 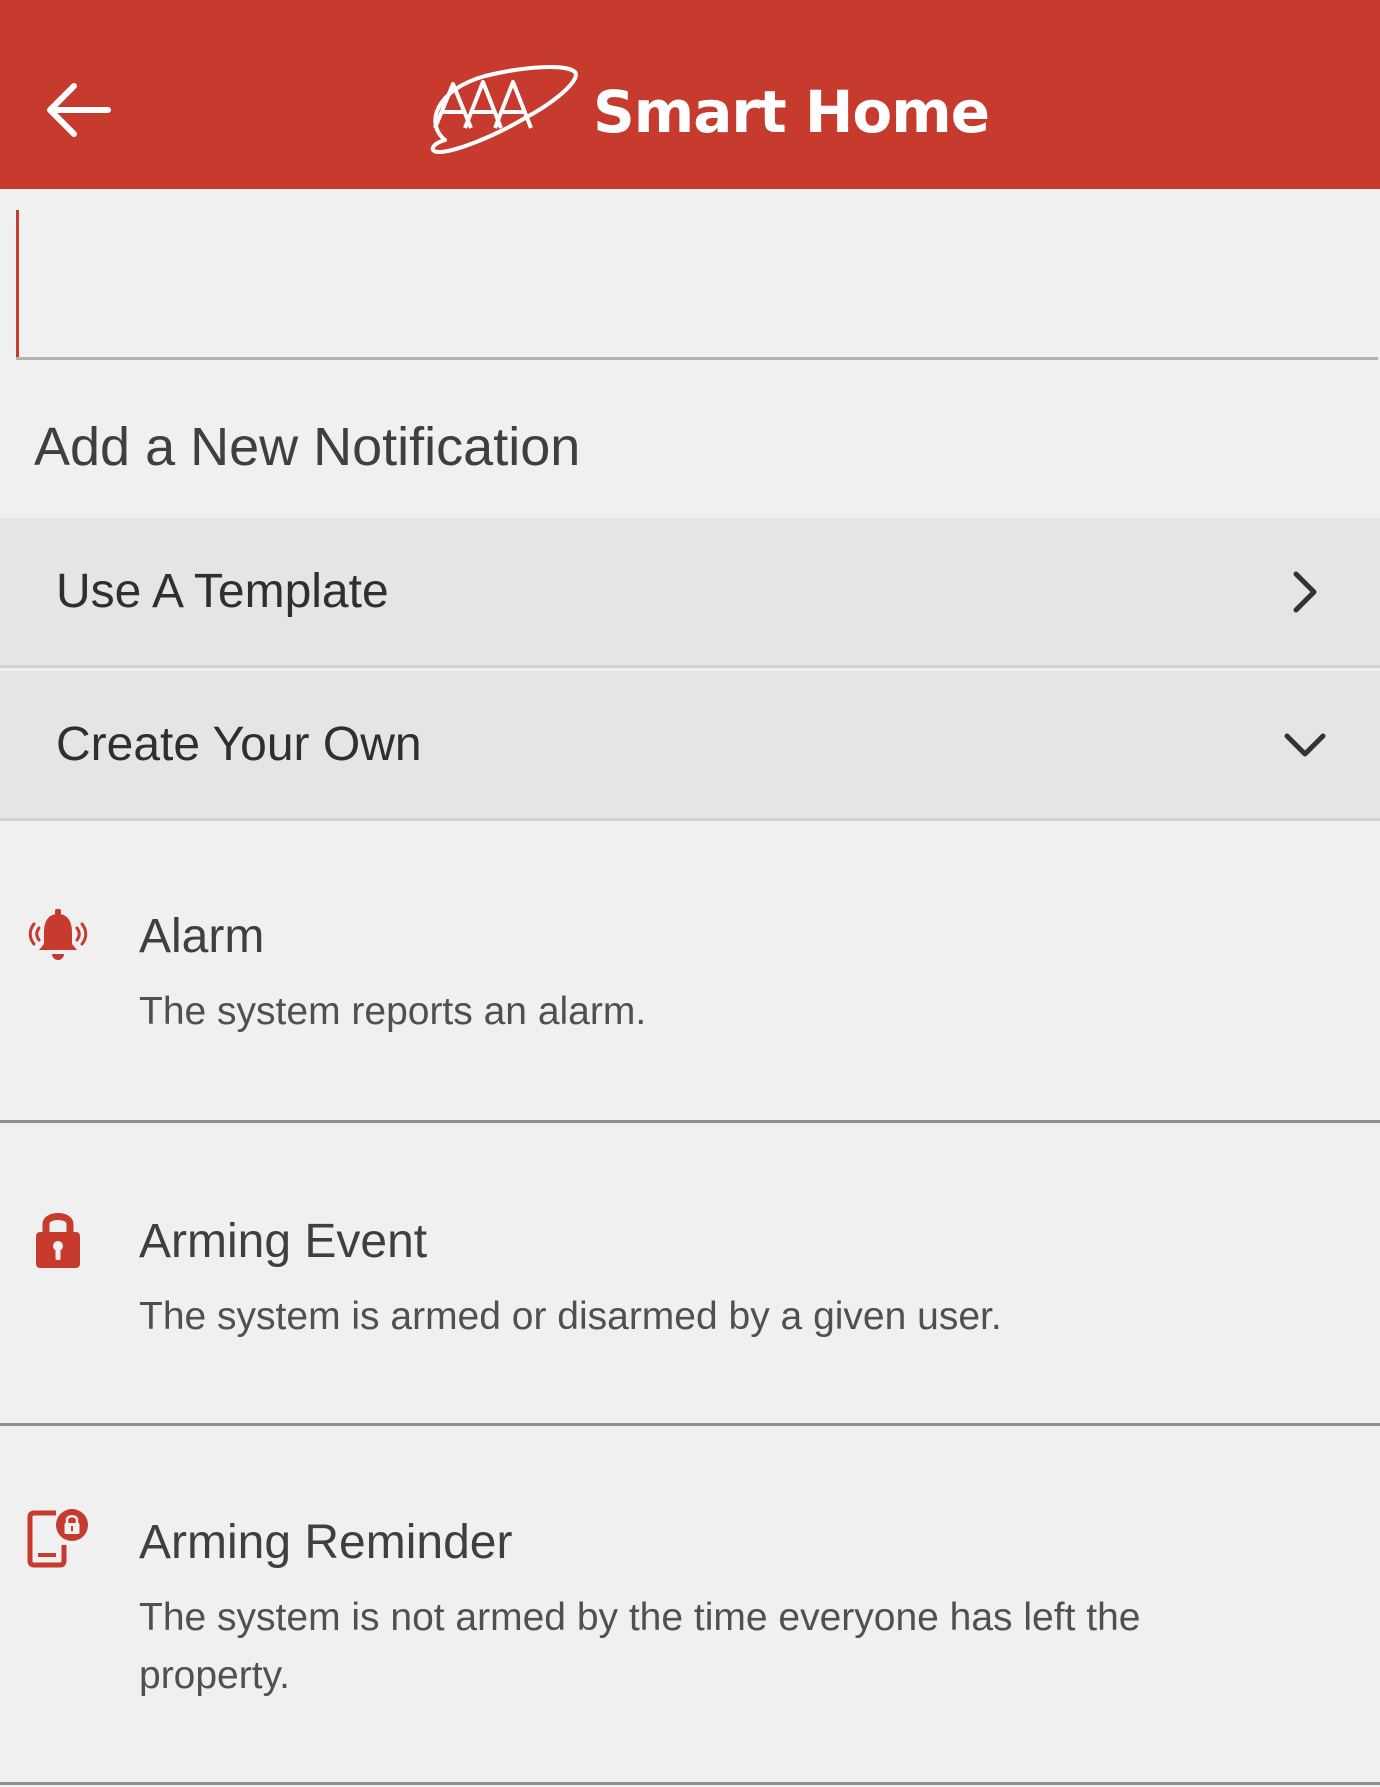 What do you see at coordinates (690, 746) in the screenshot?
I see `create-your-own-row: Create Your Own` at bounding box center [690, 746].